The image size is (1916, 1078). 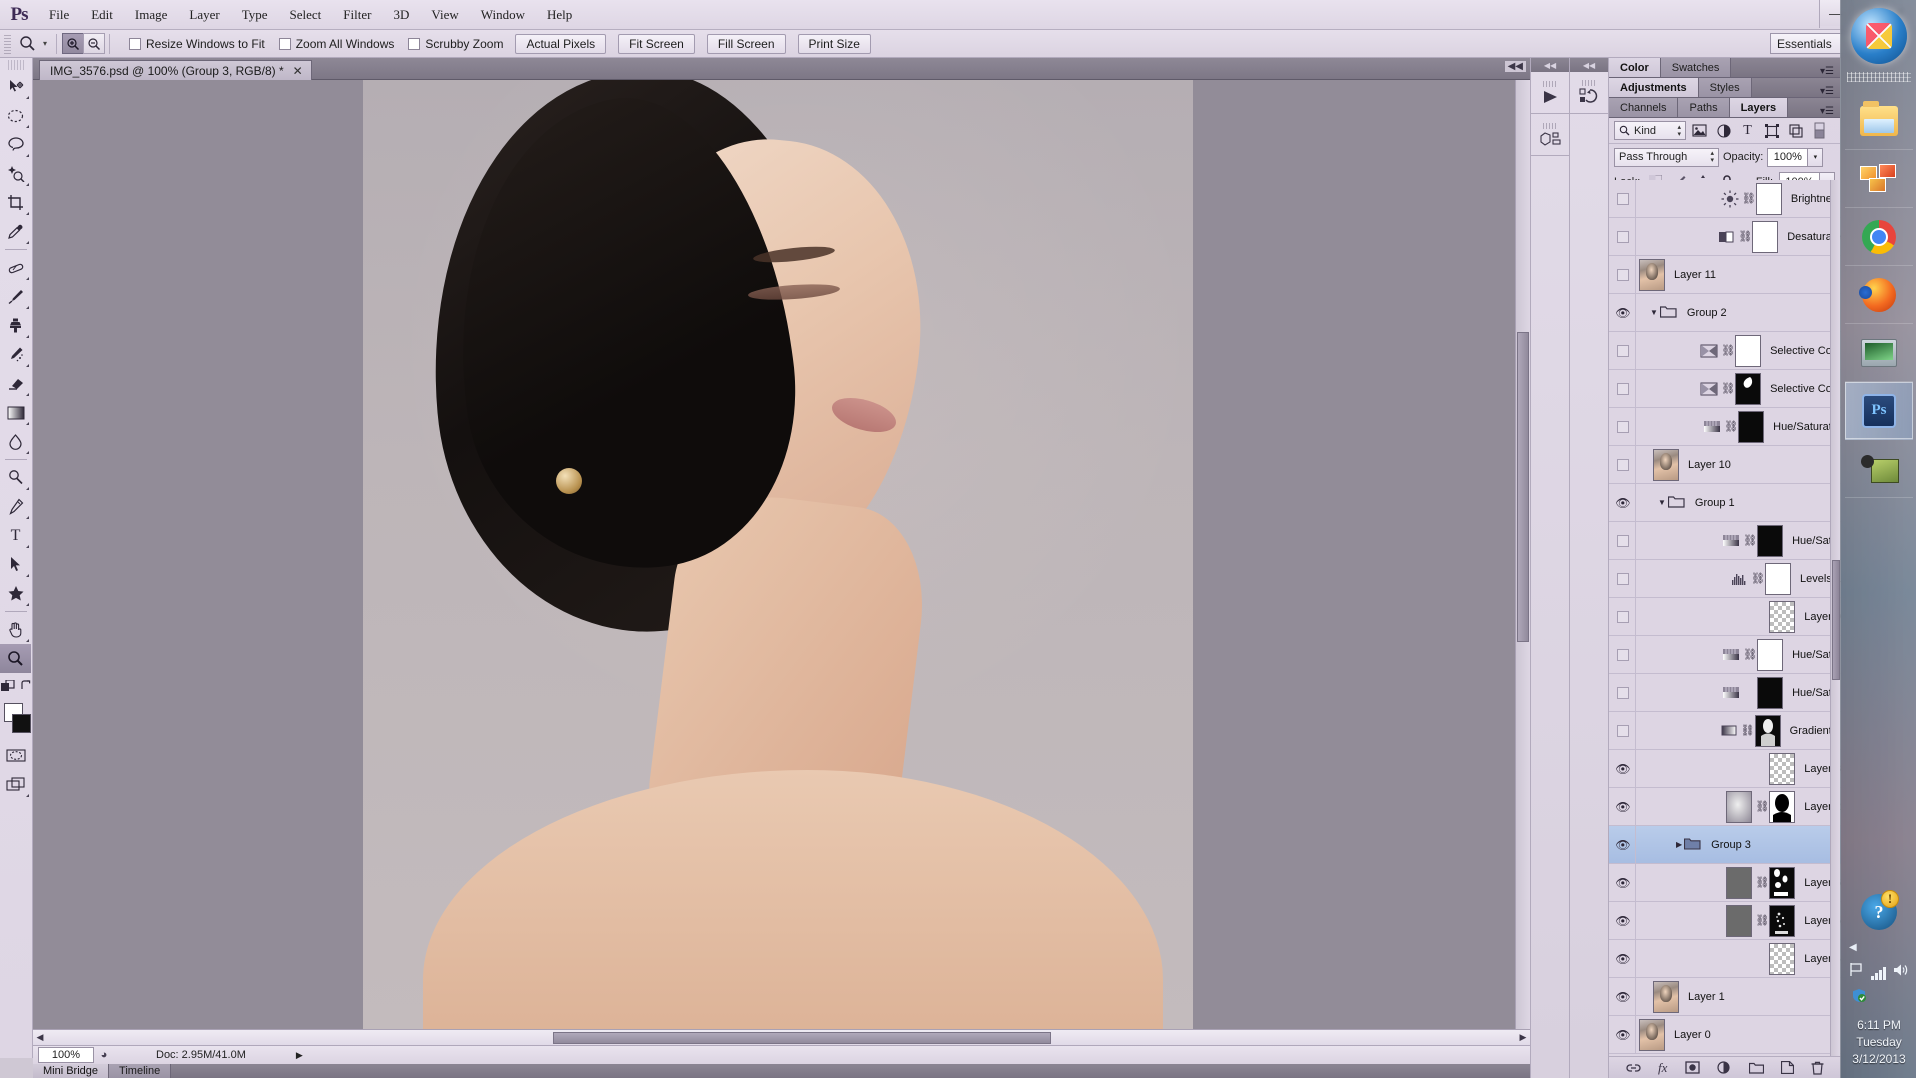 I want to click on blur-tool, so click(x=15, y=441).